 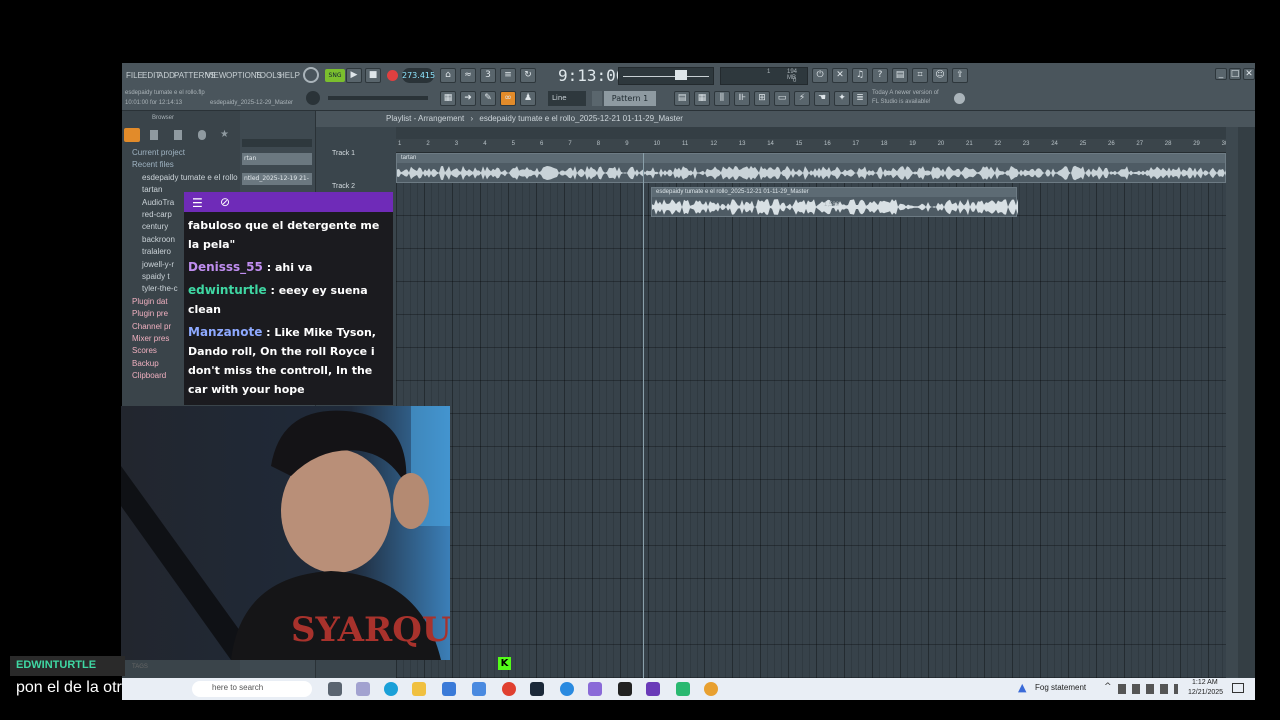 What do you see at coordinates (391, 689) in the screenshot?
I see `edge-icon` at bounding box center [391, 689].